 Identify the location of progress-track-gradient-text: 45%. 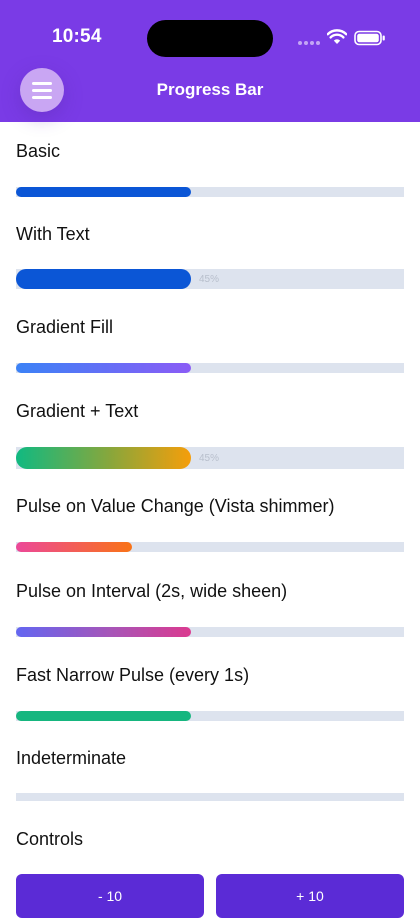
(210, 458).